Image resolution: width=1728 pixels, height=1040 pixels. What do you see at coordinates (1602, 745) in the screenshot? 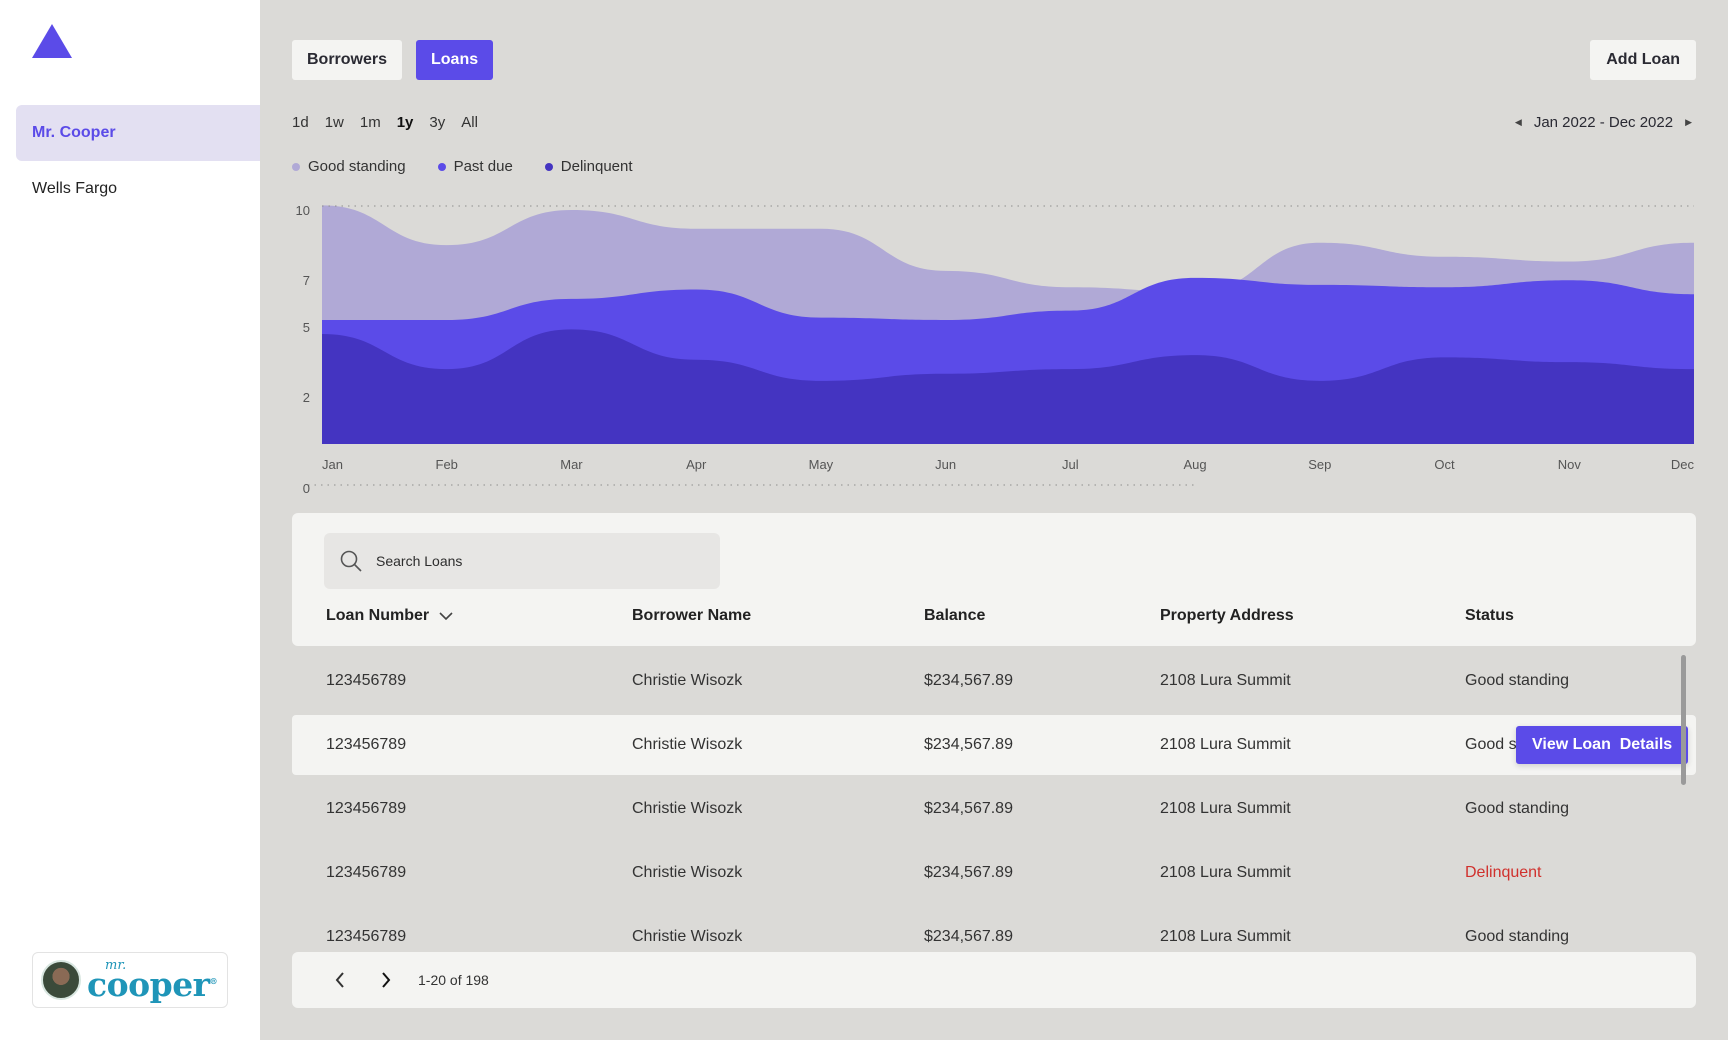
I see `view-loan-details-button: View Loan Details` at bounding box center [1602, 745].